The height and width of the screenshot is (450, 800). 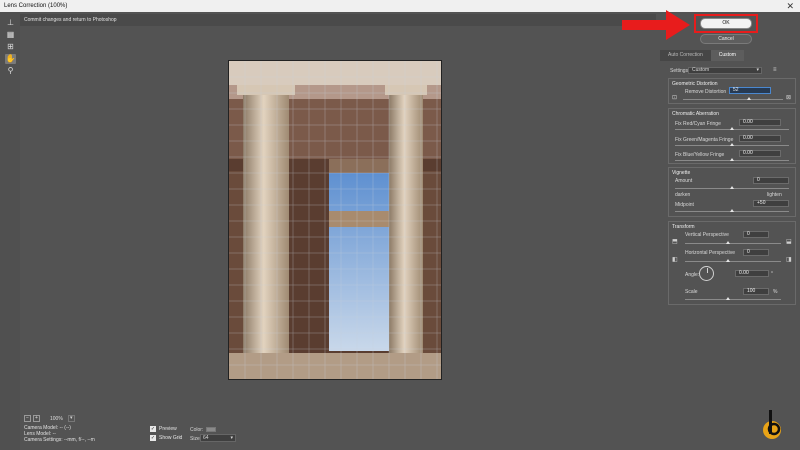 What do you see at coordinates (728, 298) in the screenshot?
I see `scale-slider-handle` at bounding box center [728, 298].